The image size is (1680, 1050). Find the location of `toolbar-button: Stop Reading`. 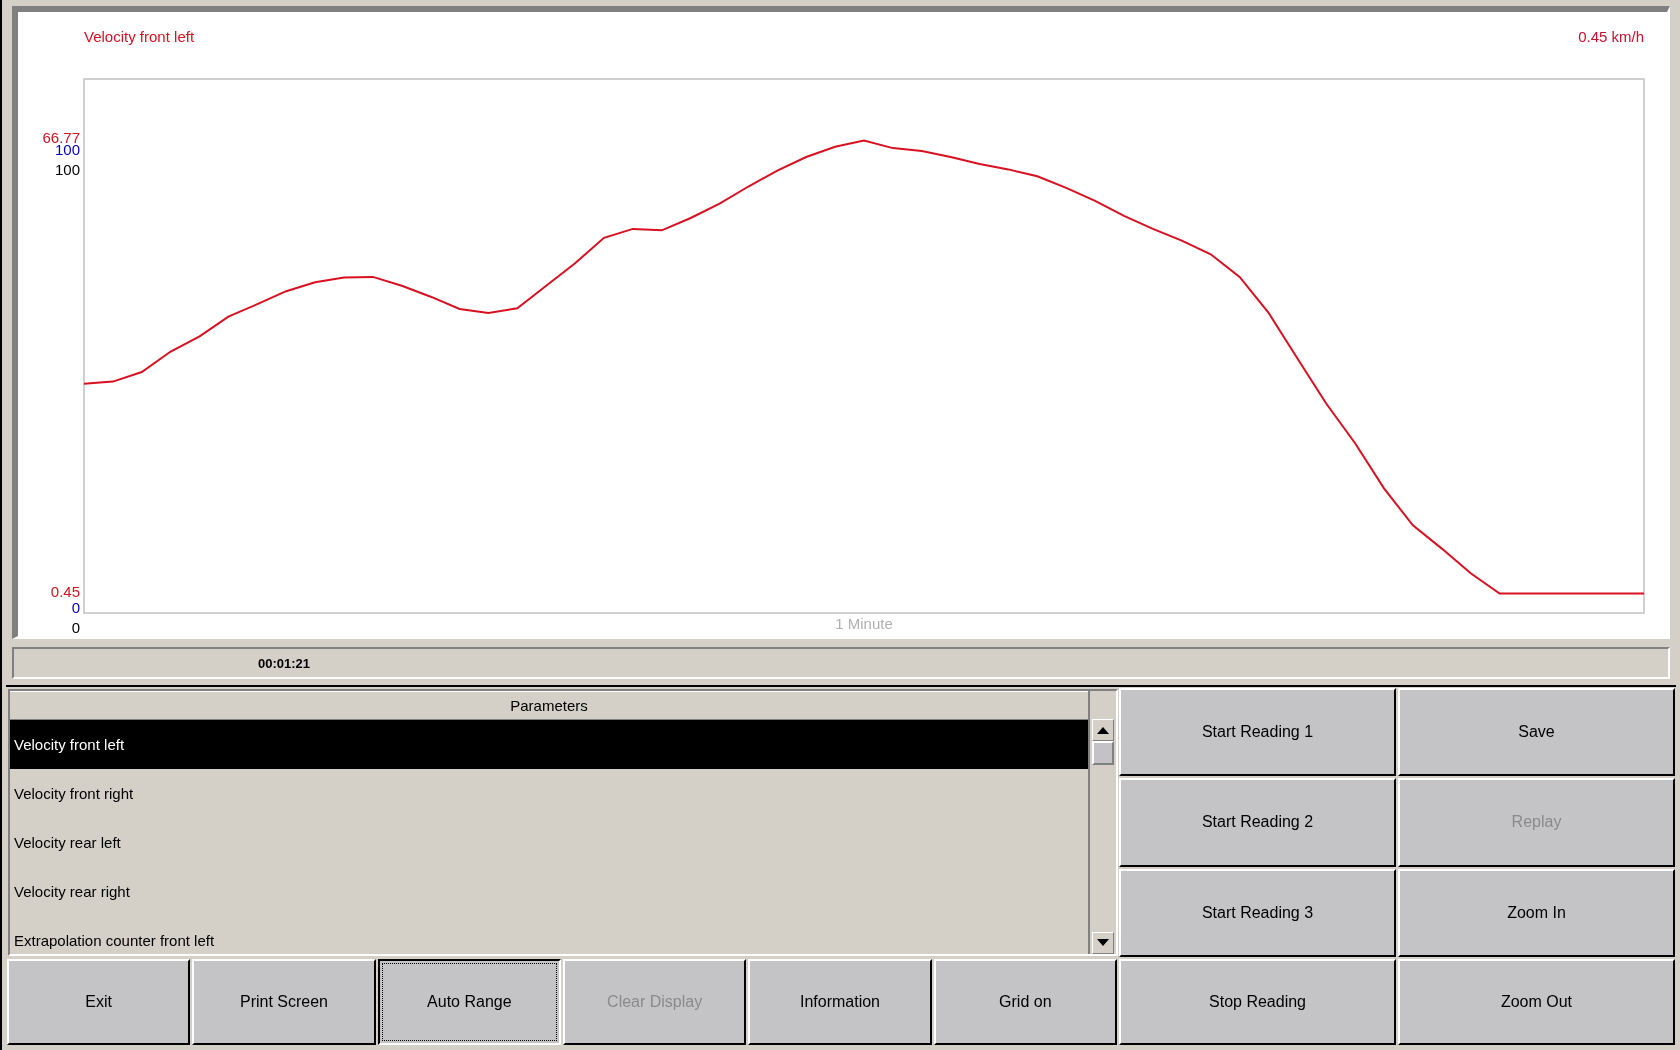

toolbar-button: Stop Reading is located at coordinates (1257, 1002).